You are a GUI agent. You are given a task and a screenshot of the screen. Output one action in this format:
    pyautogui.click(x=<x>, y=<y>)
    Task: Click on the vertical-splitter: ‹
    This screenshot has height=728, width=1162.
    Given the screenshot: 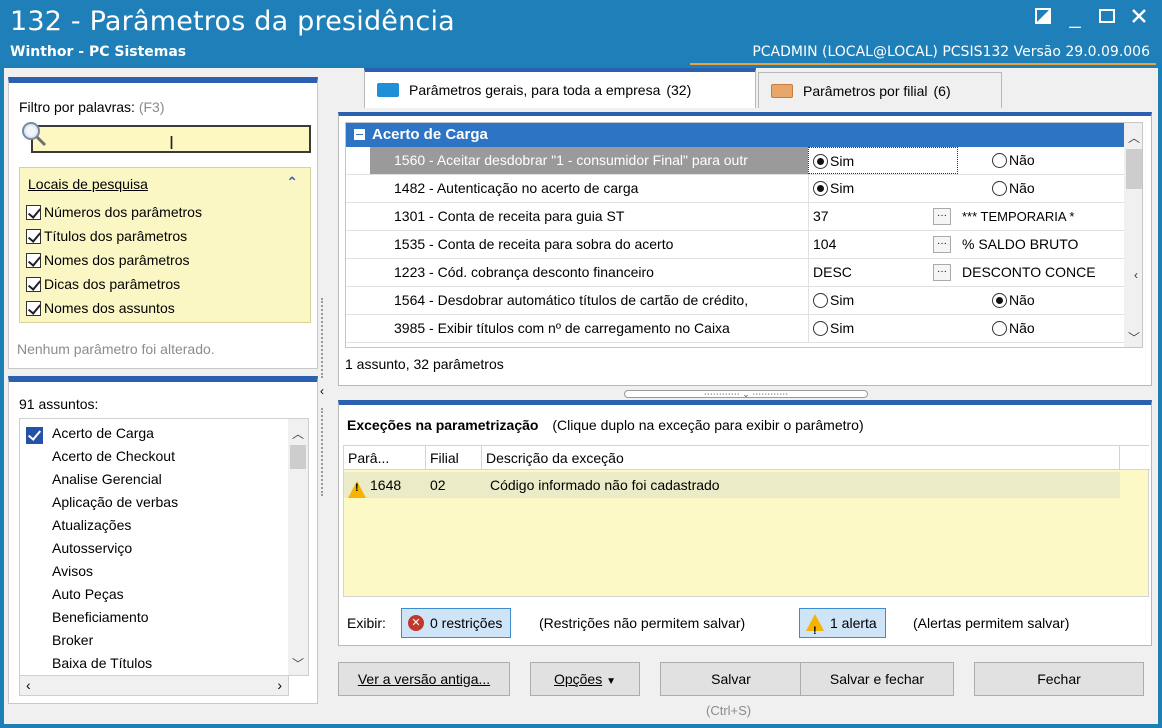 What is the action you would take?
    pyautogui.click(x=324, y=398)
    